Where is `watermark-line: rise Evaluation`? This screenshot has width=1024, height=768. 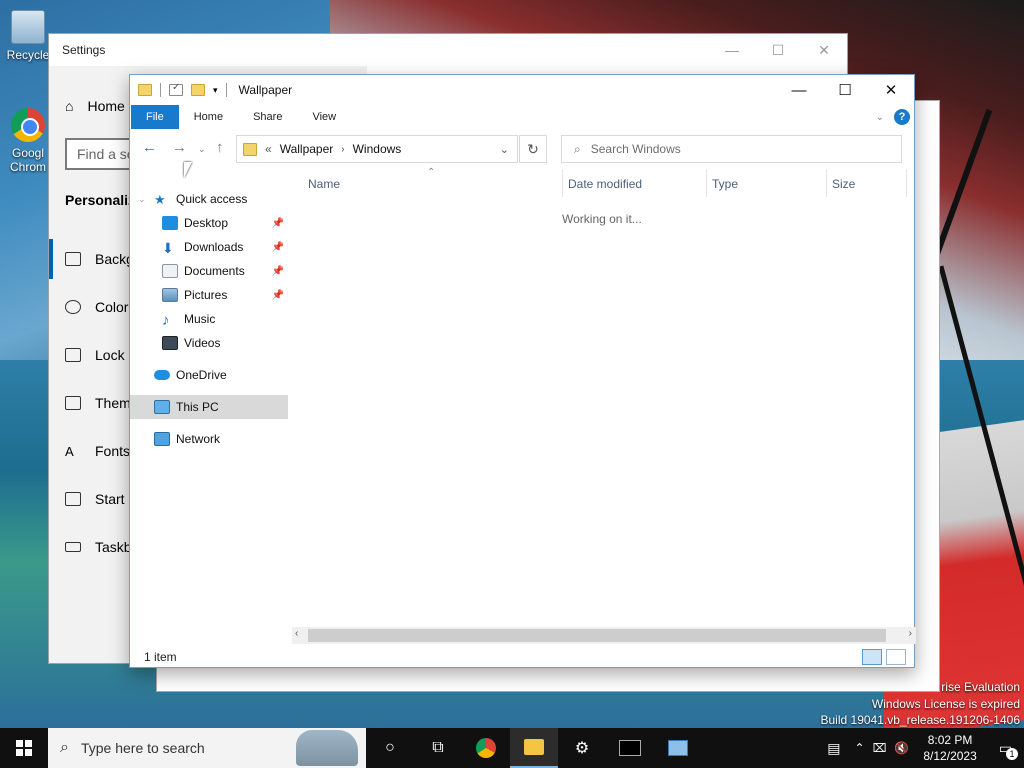 watermark-line: rise Evaluation is located at coordinates (980, 687).